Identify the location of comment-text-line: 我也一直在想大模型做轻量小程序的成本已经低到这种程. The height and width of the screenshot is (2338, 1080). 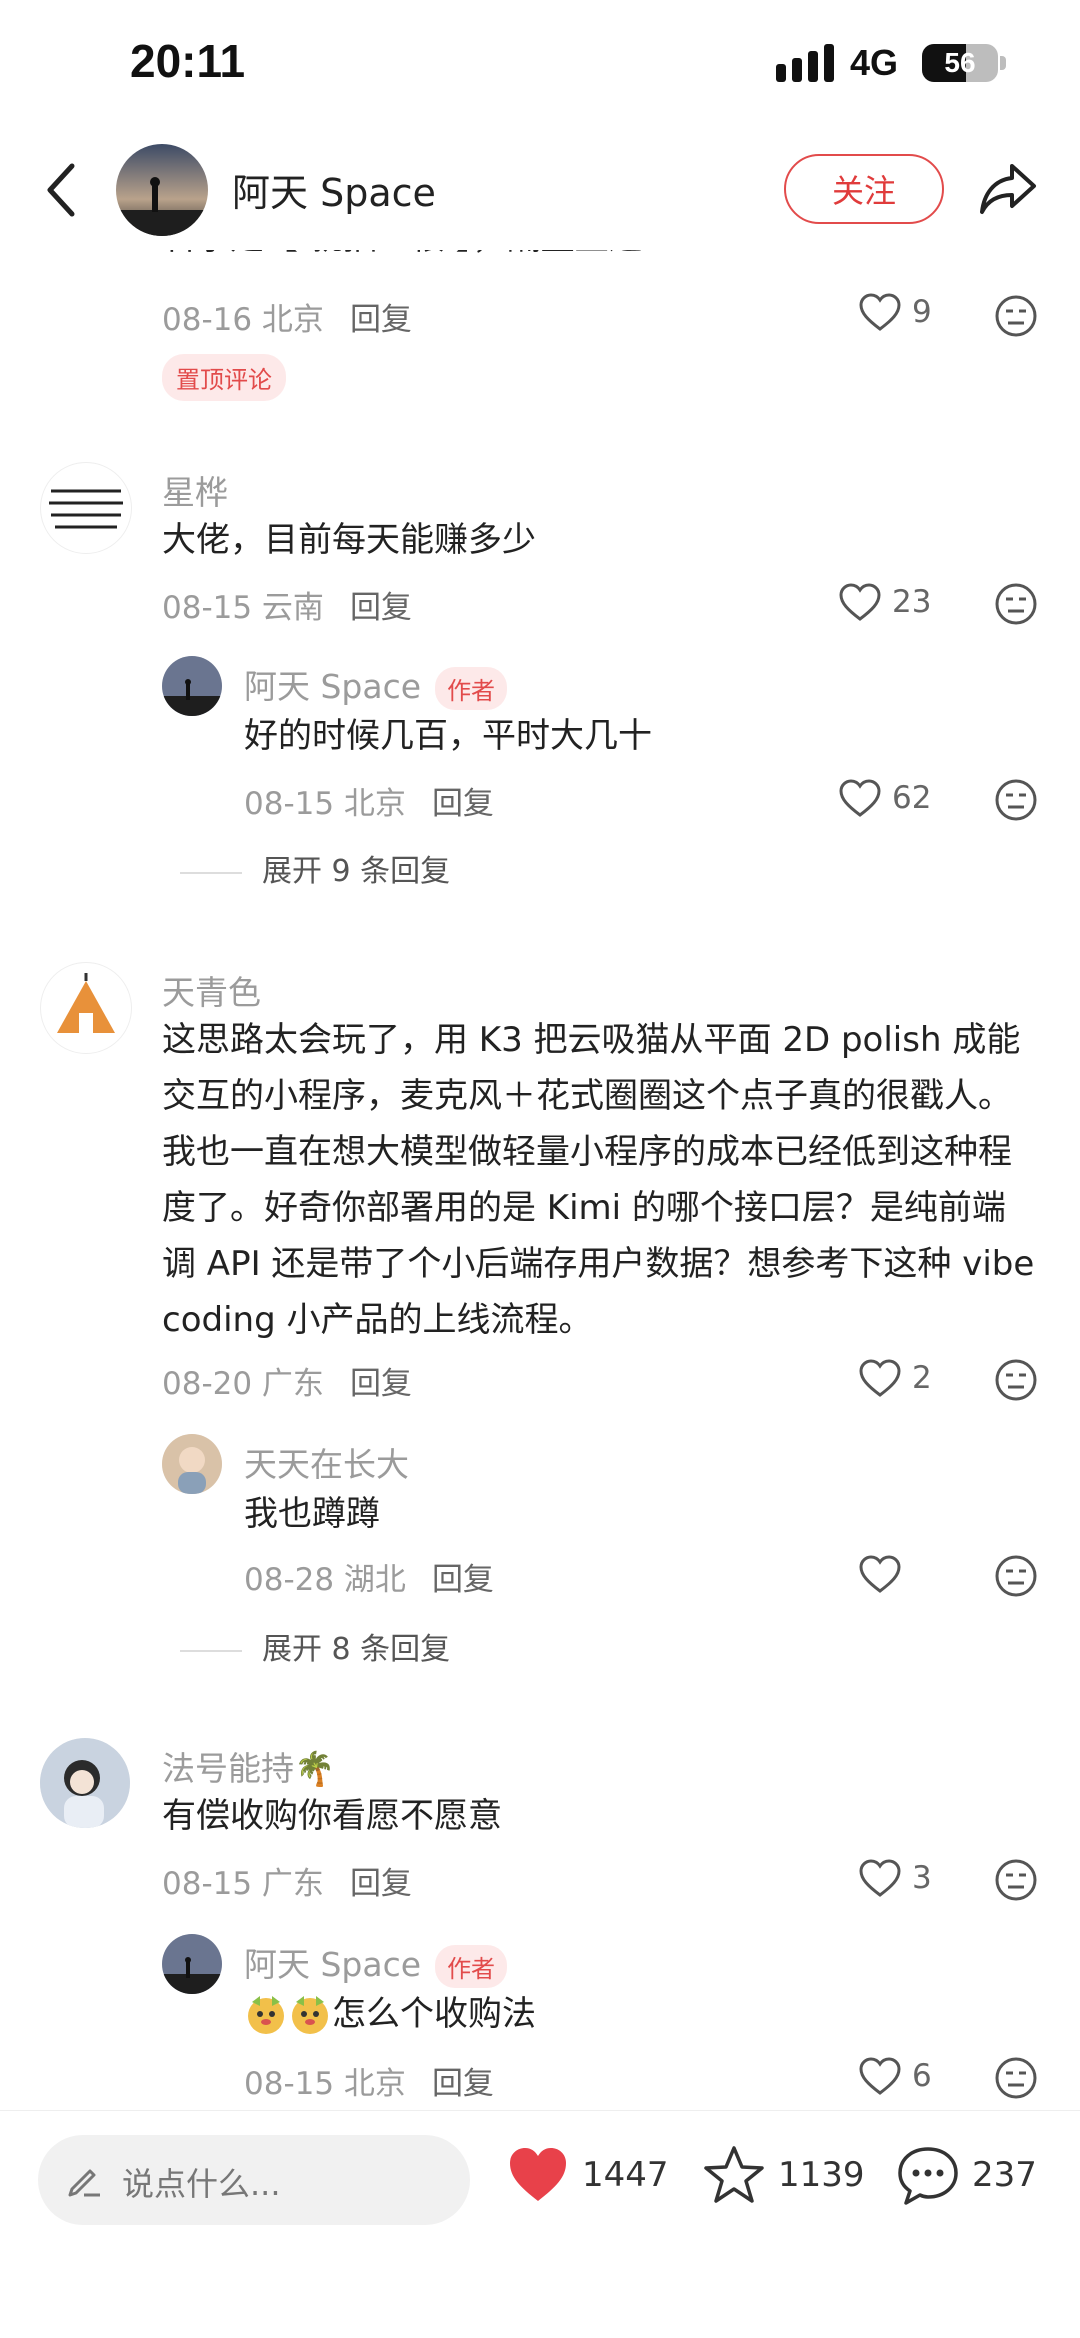
(587, 1152).